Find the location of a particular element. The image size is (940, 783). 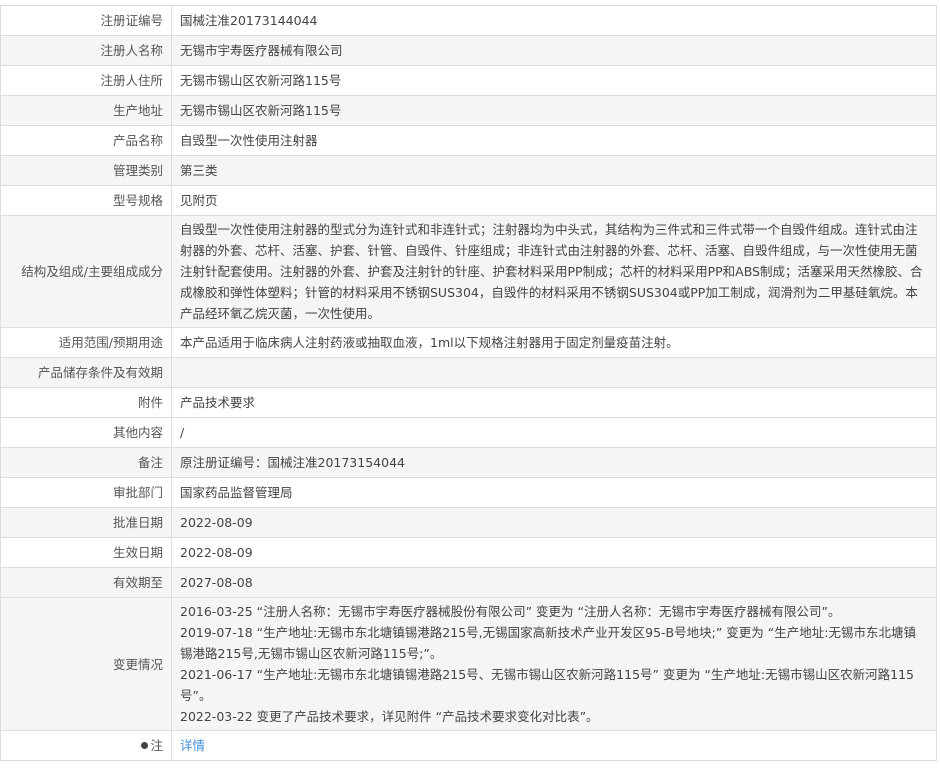

field-label: 产品名称 is located at coordinates (86, 140).